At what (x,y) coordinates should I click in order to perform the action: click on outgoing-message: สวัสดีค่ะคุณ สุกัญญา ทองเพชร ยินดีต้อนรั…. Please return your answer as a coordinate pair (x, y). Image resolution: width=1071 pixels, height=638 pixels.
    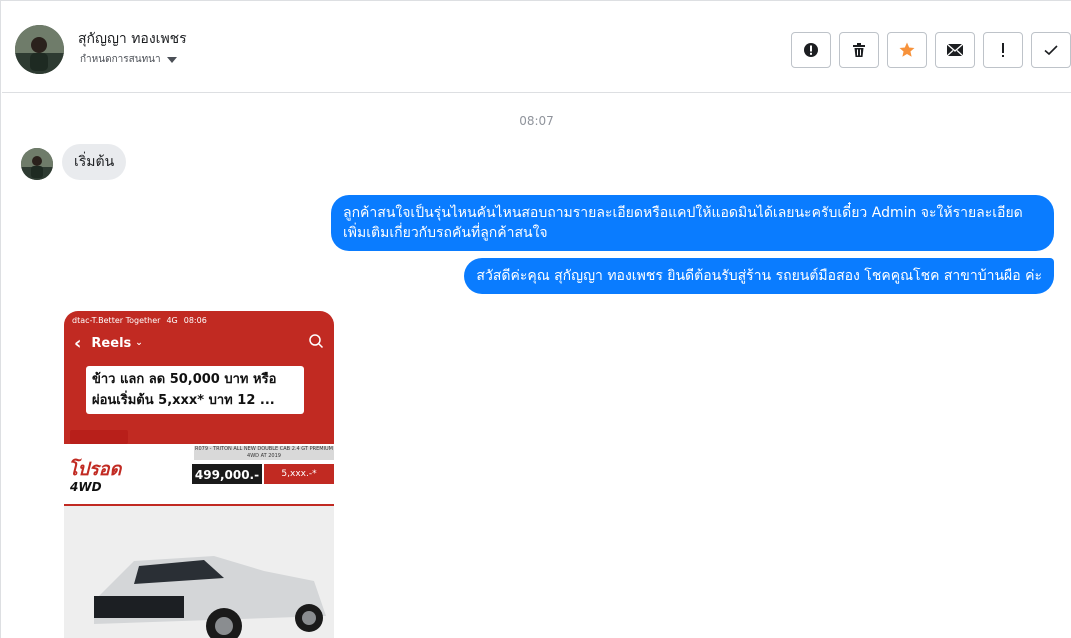
    Looking at the image, I should click on (759, 276).